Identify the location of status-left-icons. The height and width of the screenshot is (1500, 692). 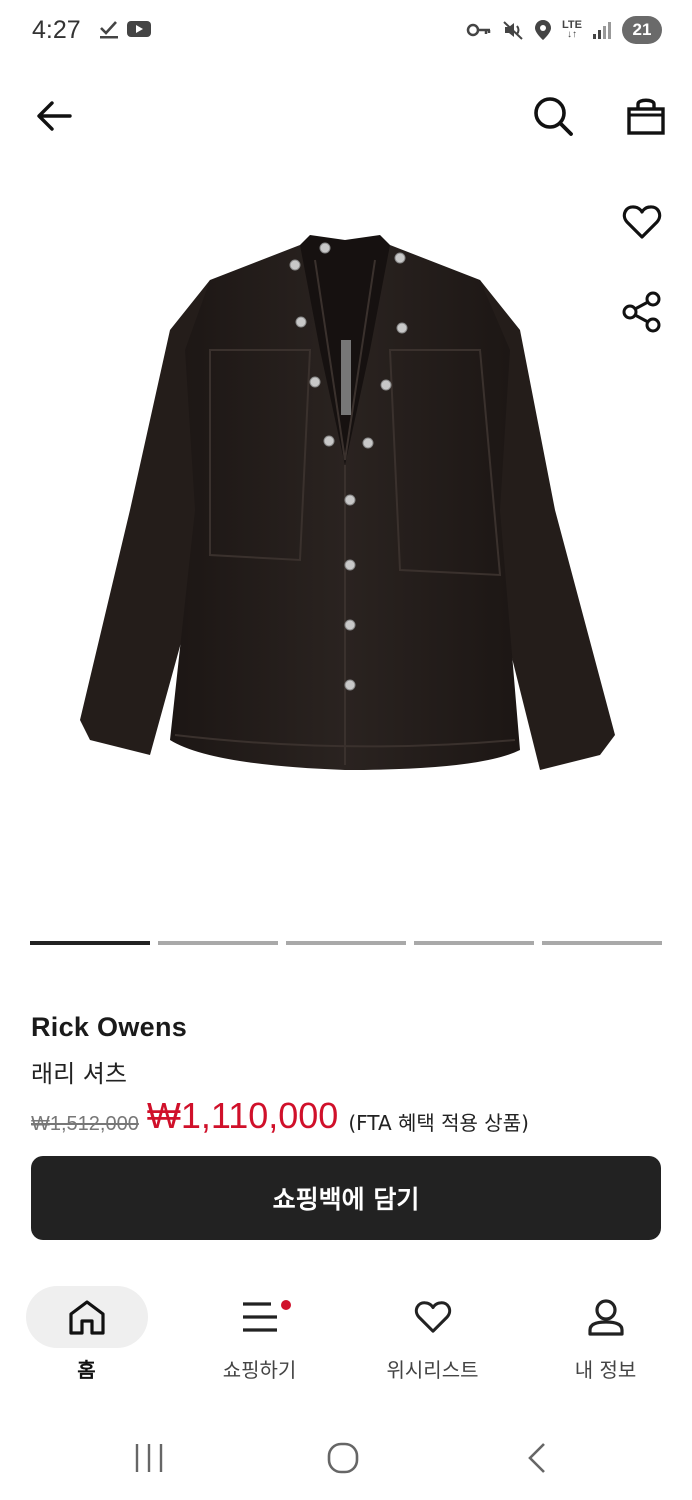
(125, 29).